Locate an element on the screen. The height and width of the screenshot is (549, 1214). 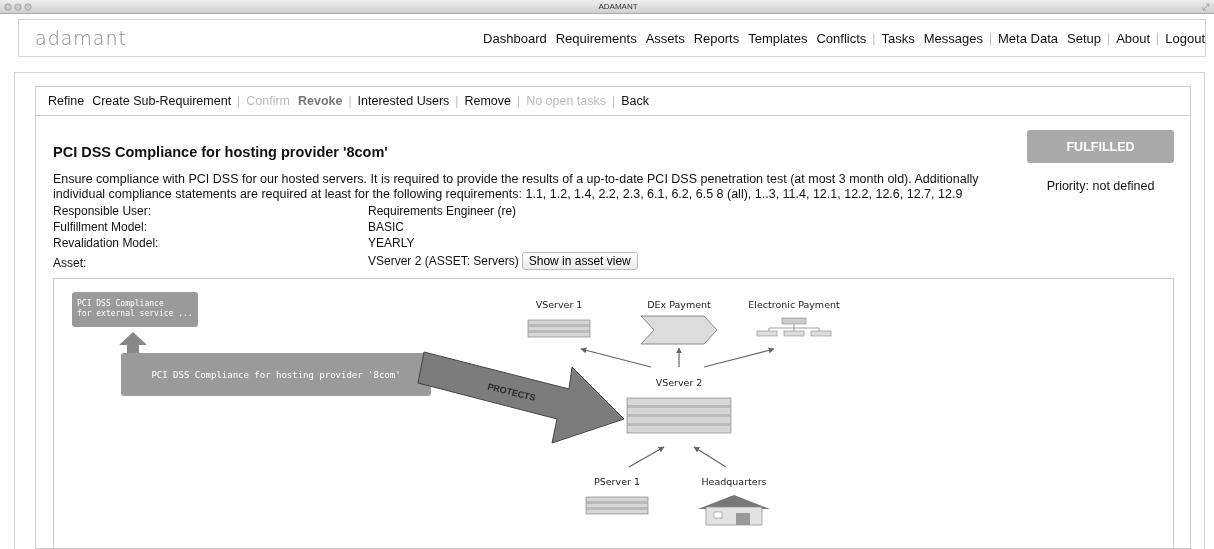
nav-link: Assets is located at coordinates (665, 38).